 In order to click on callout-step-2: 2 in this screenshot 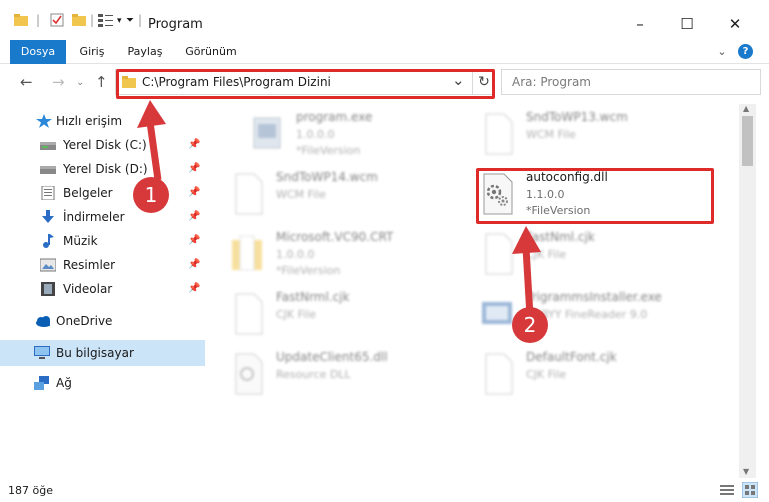, I will do `click(530, 325)`.